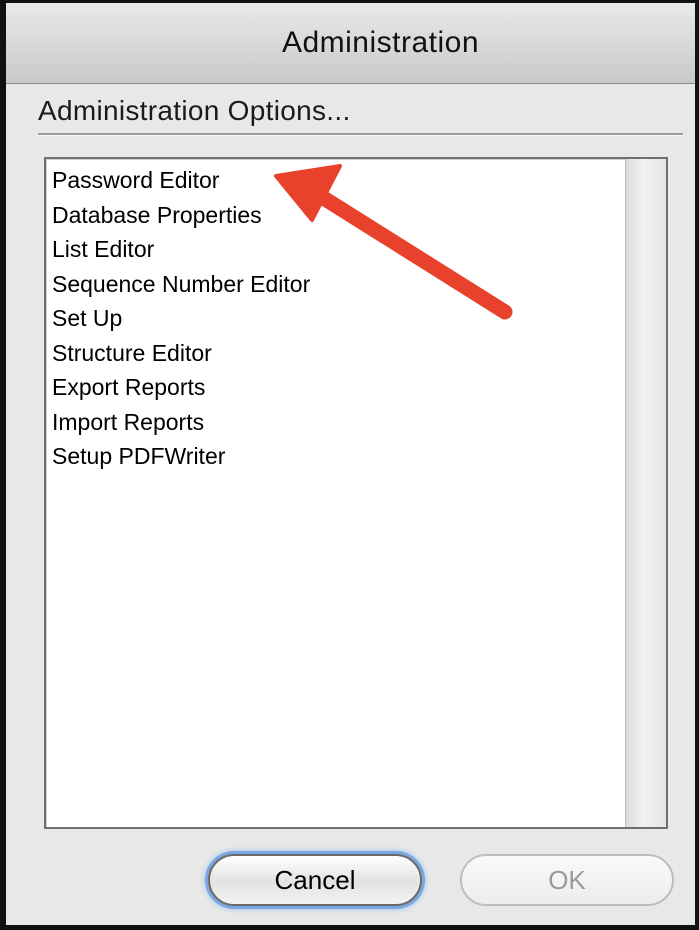 Image resolution: width=699 pixels, height=930 pixels. What do you see at coordinates (334, 180) in the screenshot?
I see `list-item-password-editor: Password Editor` at bounding box center [334, 180].